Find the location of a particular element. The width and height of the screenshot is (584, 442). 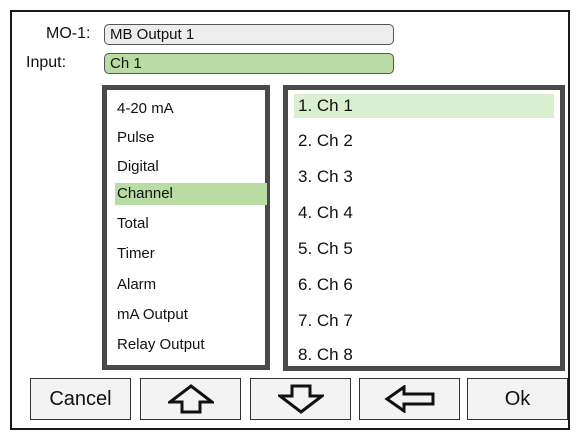

up-arrow-icon is located at coordinates (190, 399).